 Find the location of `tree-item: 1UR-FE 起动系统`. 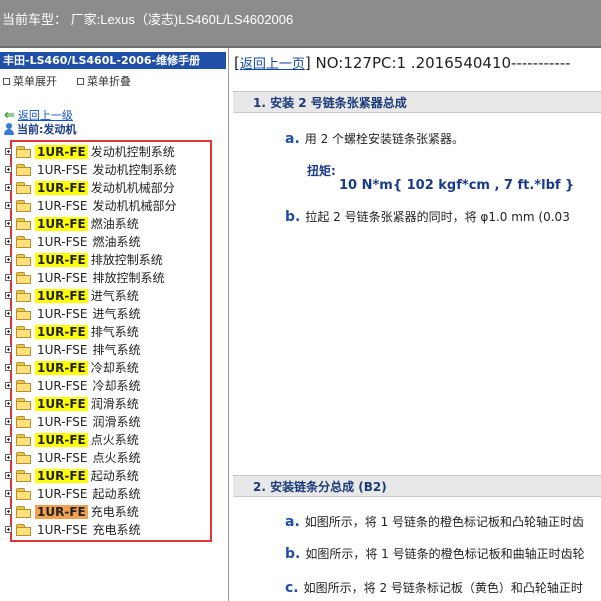

tree-item: 1UR-FE 起动系统 is located at coordinates (72, 475).